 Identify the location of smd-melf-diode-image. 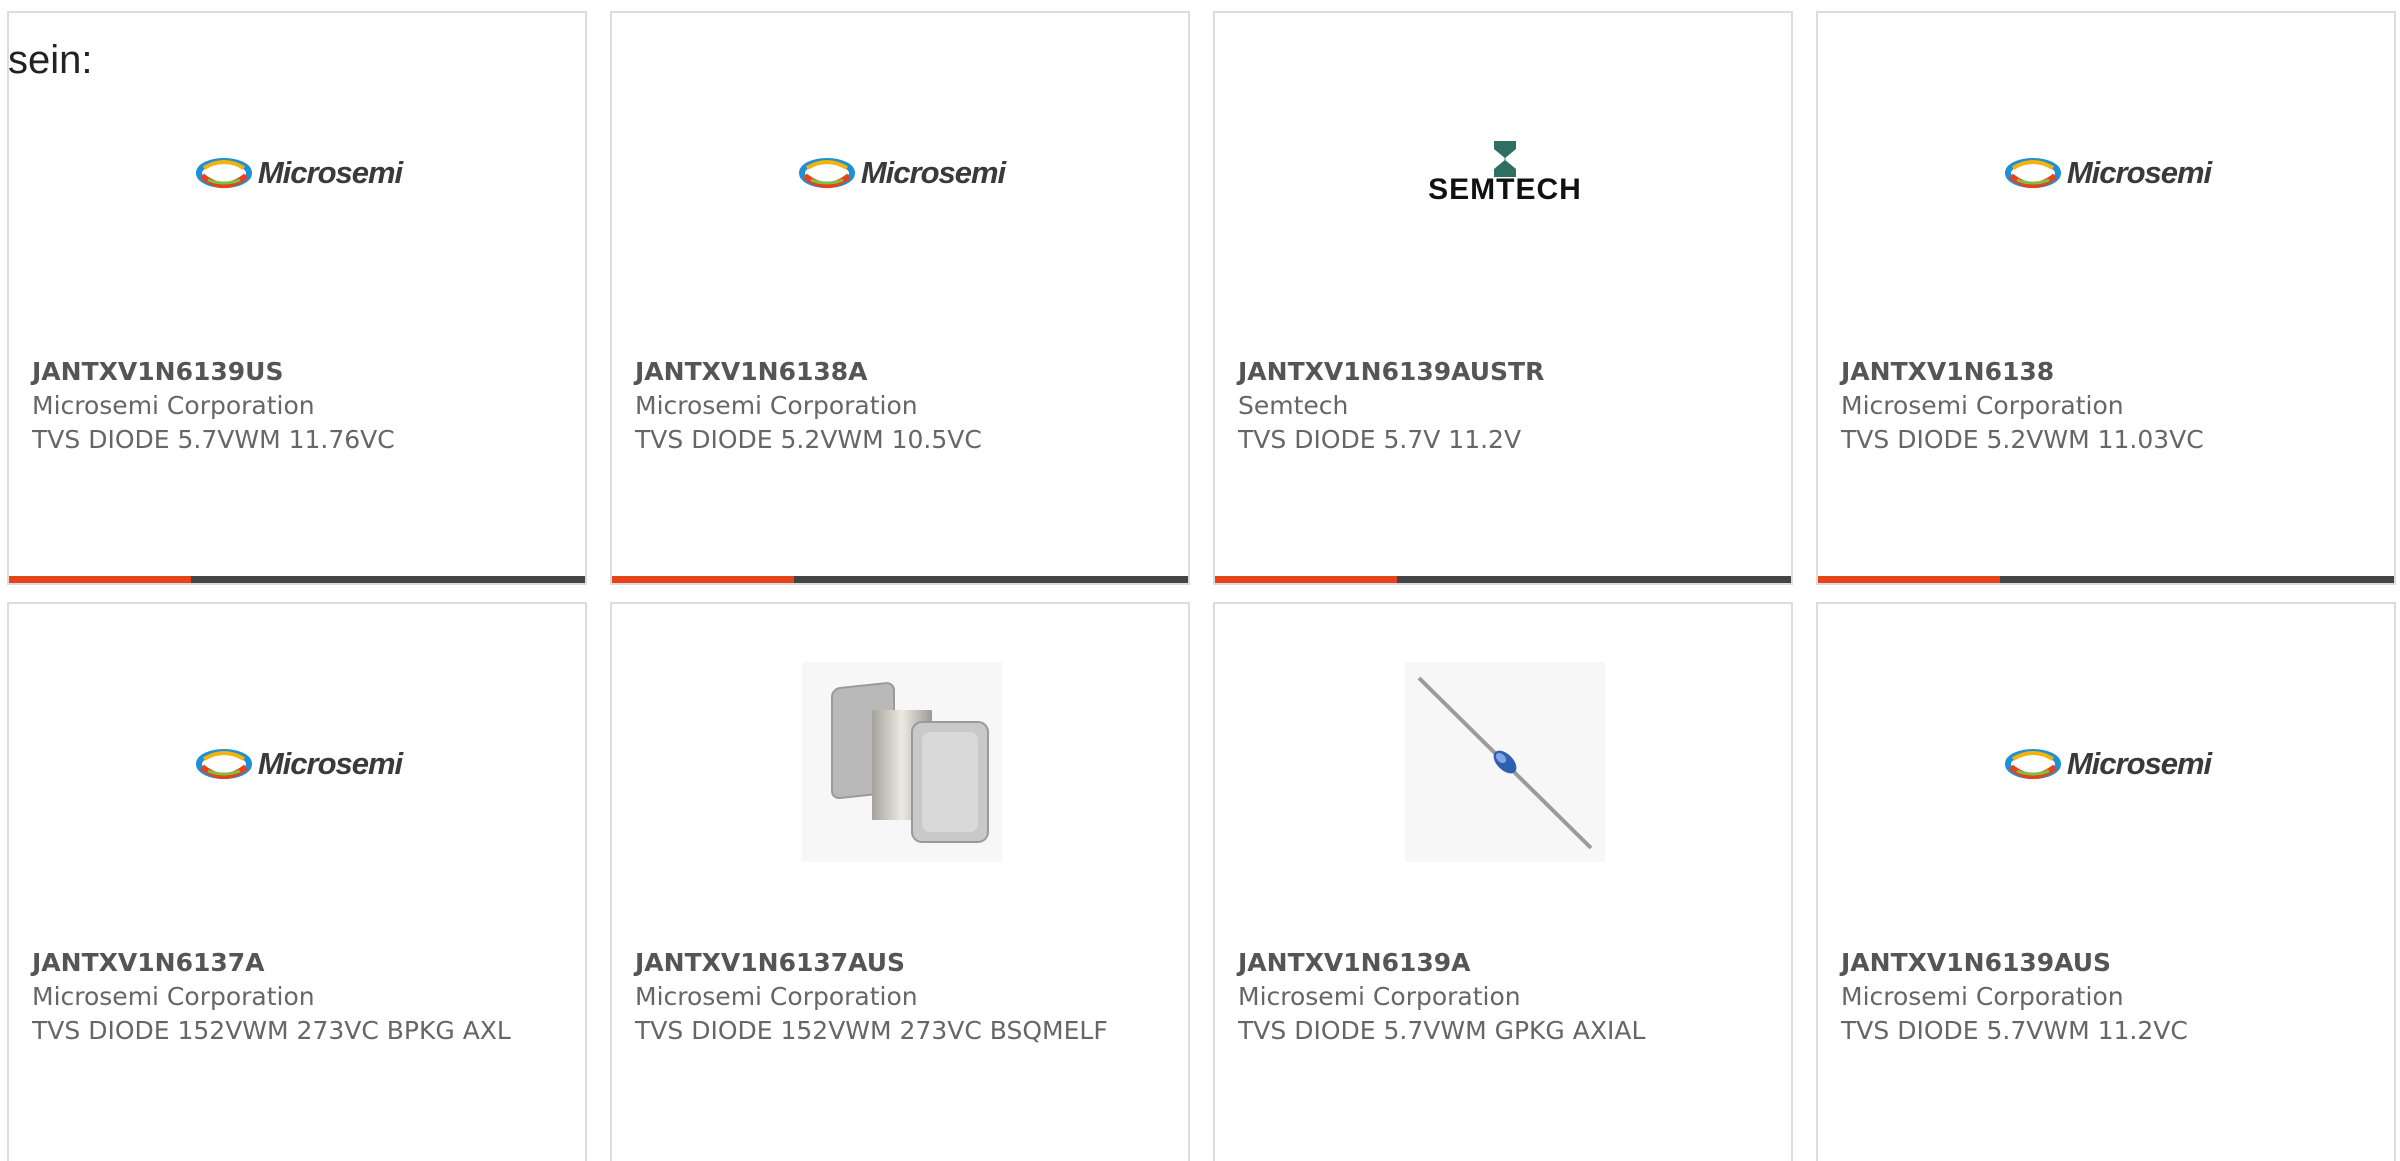
(902, 764).